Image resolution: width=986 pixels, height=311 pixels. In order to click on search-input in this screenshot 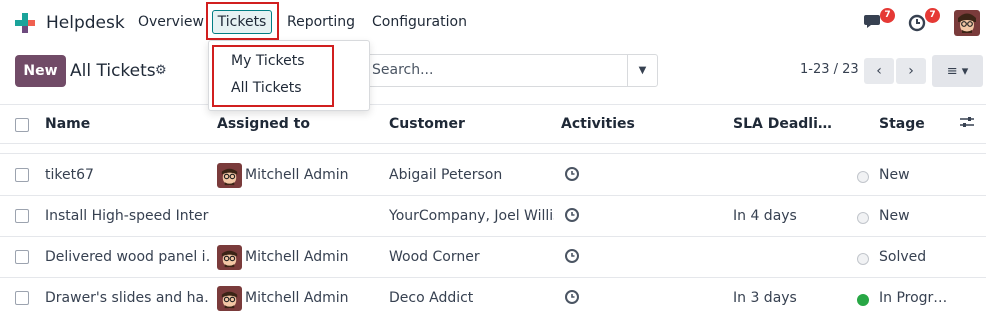, I will do `click(497, 70)`.